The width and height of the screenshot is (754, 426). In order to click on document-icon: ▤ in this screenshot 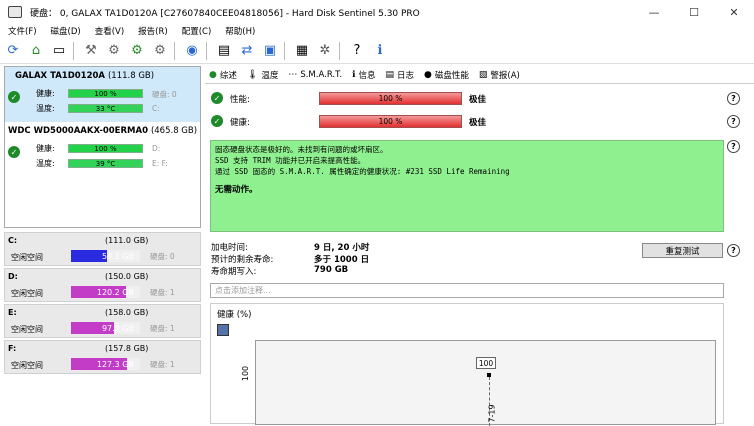, I will do `click(224, 51)`.